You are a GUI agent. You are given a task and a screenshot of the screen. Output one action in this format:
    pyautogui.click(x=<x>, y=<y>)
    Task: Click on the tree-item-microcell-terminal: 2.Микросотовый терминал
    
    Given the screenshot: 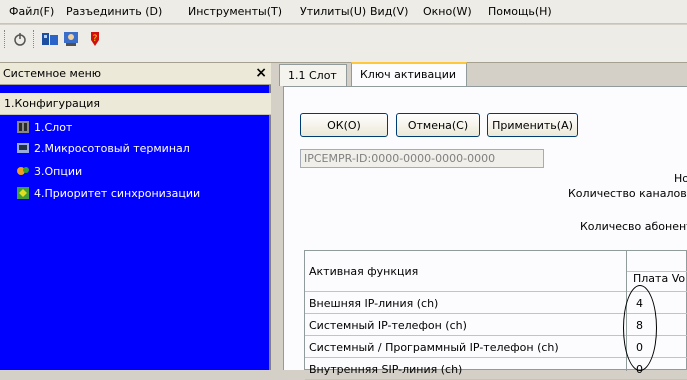 What is the action you would take?
    pyautogui.click(x=103, y=148)
    